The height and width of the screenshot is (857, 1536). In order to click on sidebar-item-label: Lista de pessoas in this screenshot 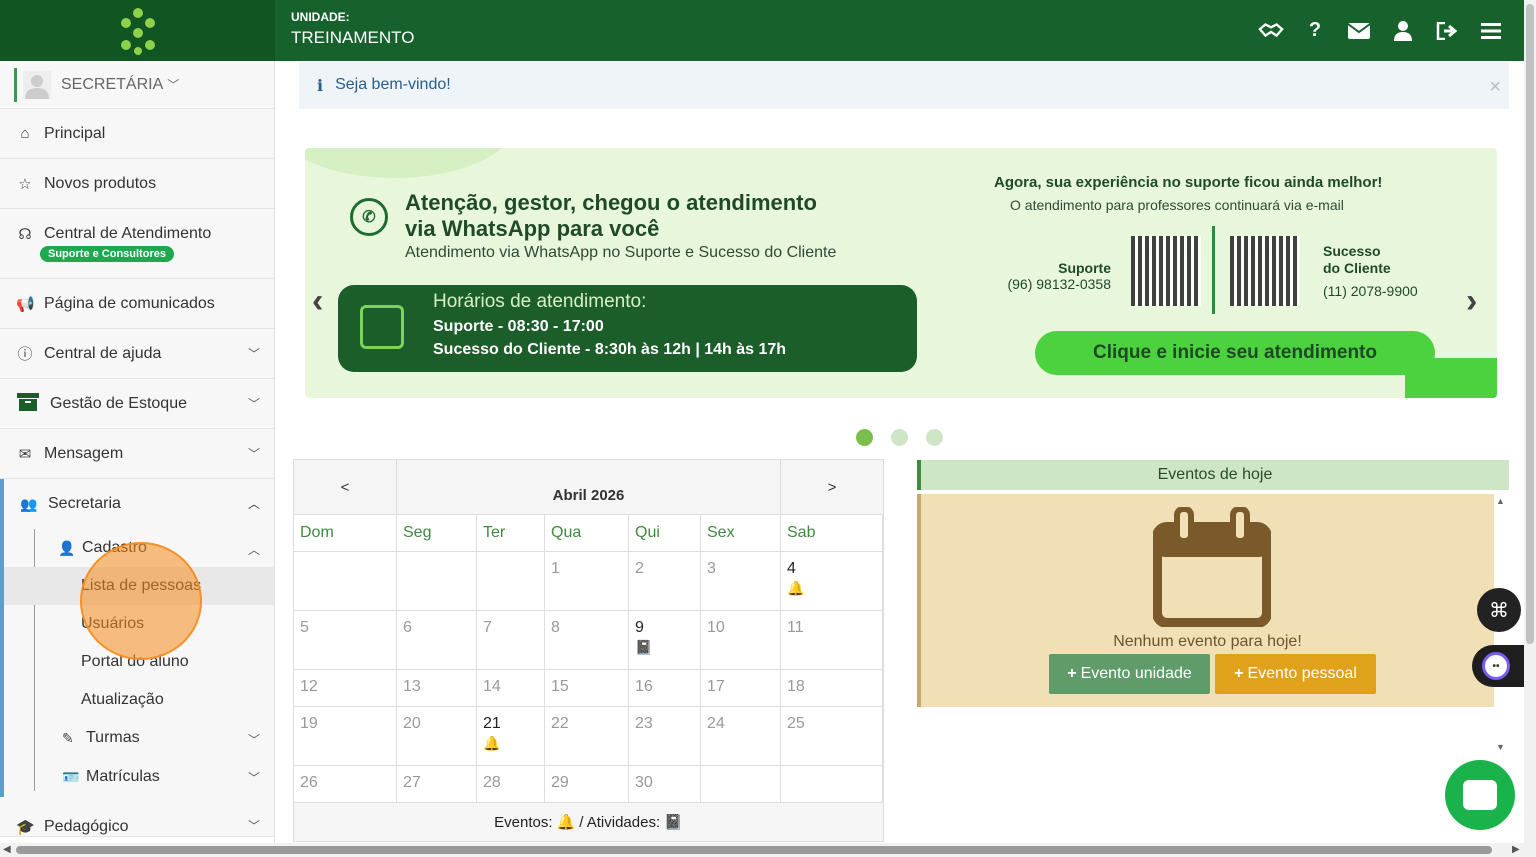, I will do `click(141, 585)`.